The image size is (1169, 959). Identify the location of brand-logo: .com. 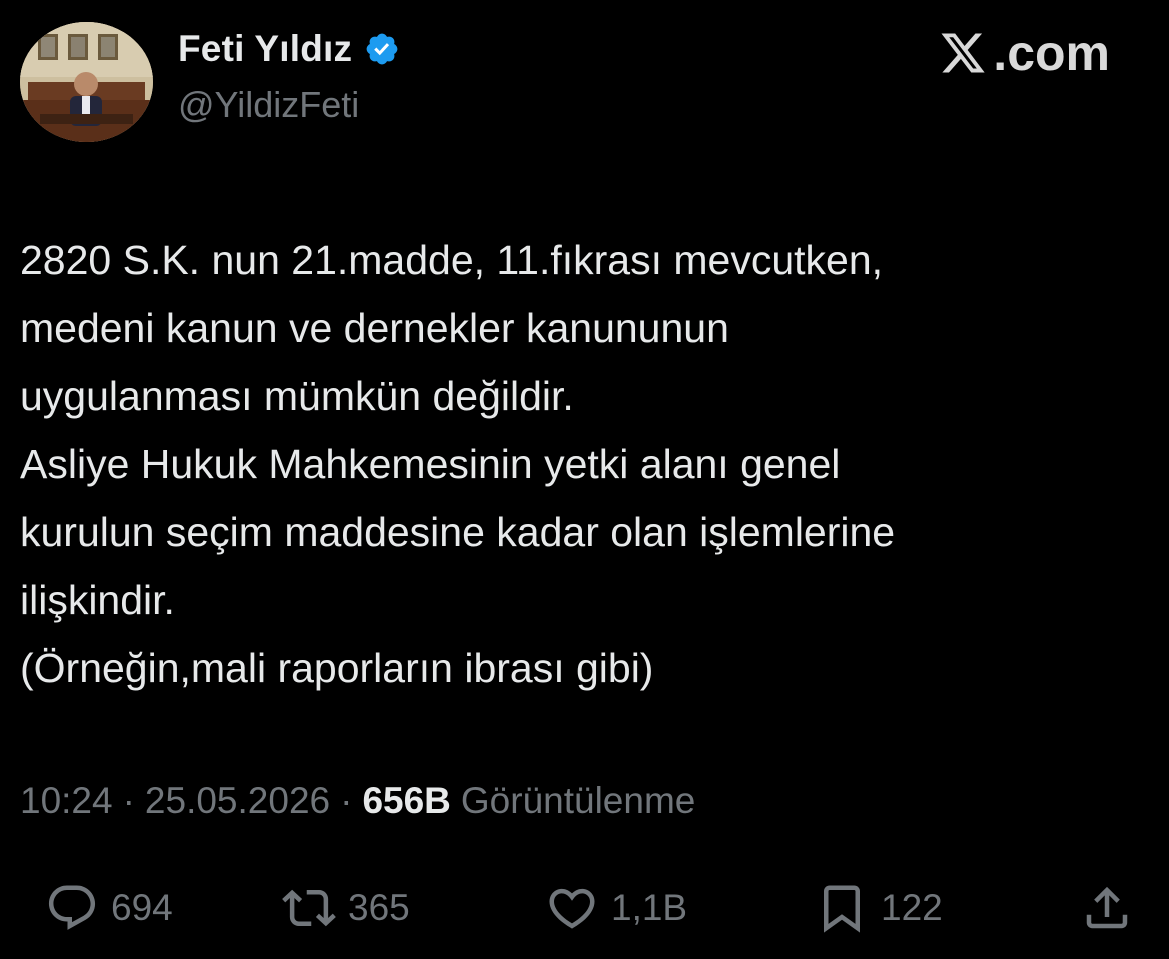
(1023, 53).